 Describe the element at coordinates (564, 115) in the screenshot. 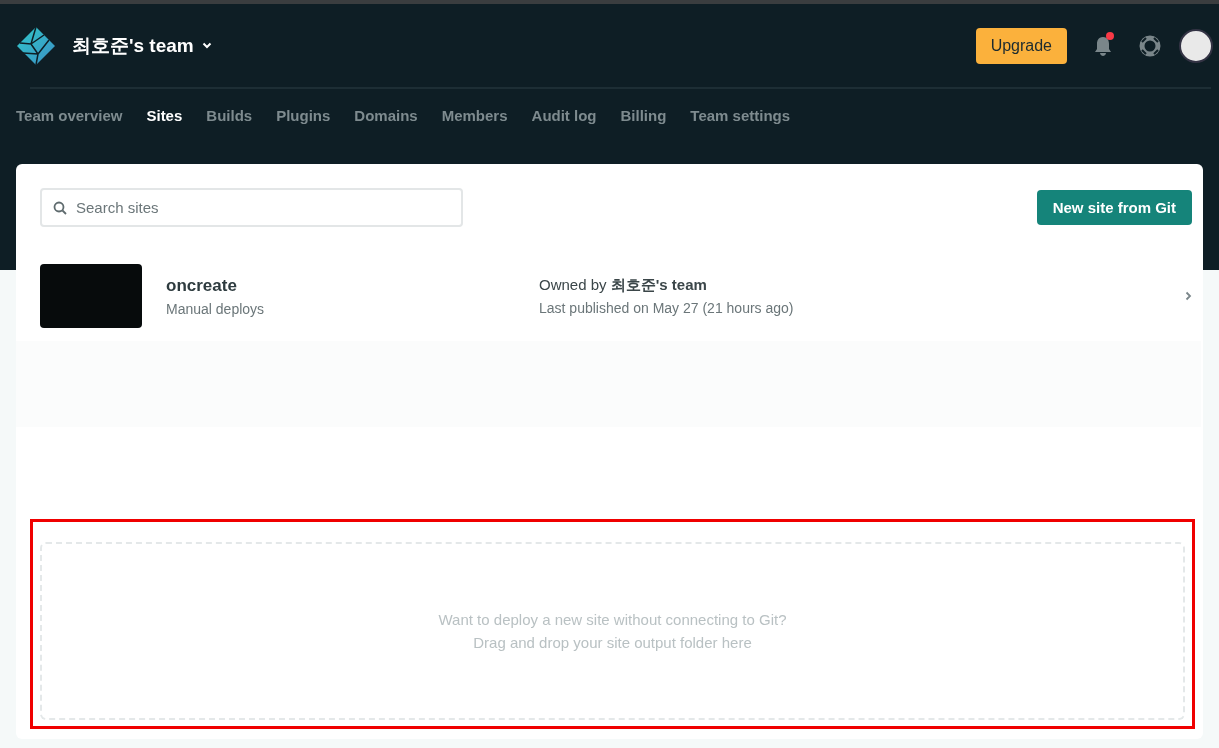

I see `nav-tab: Audit log` at that location.